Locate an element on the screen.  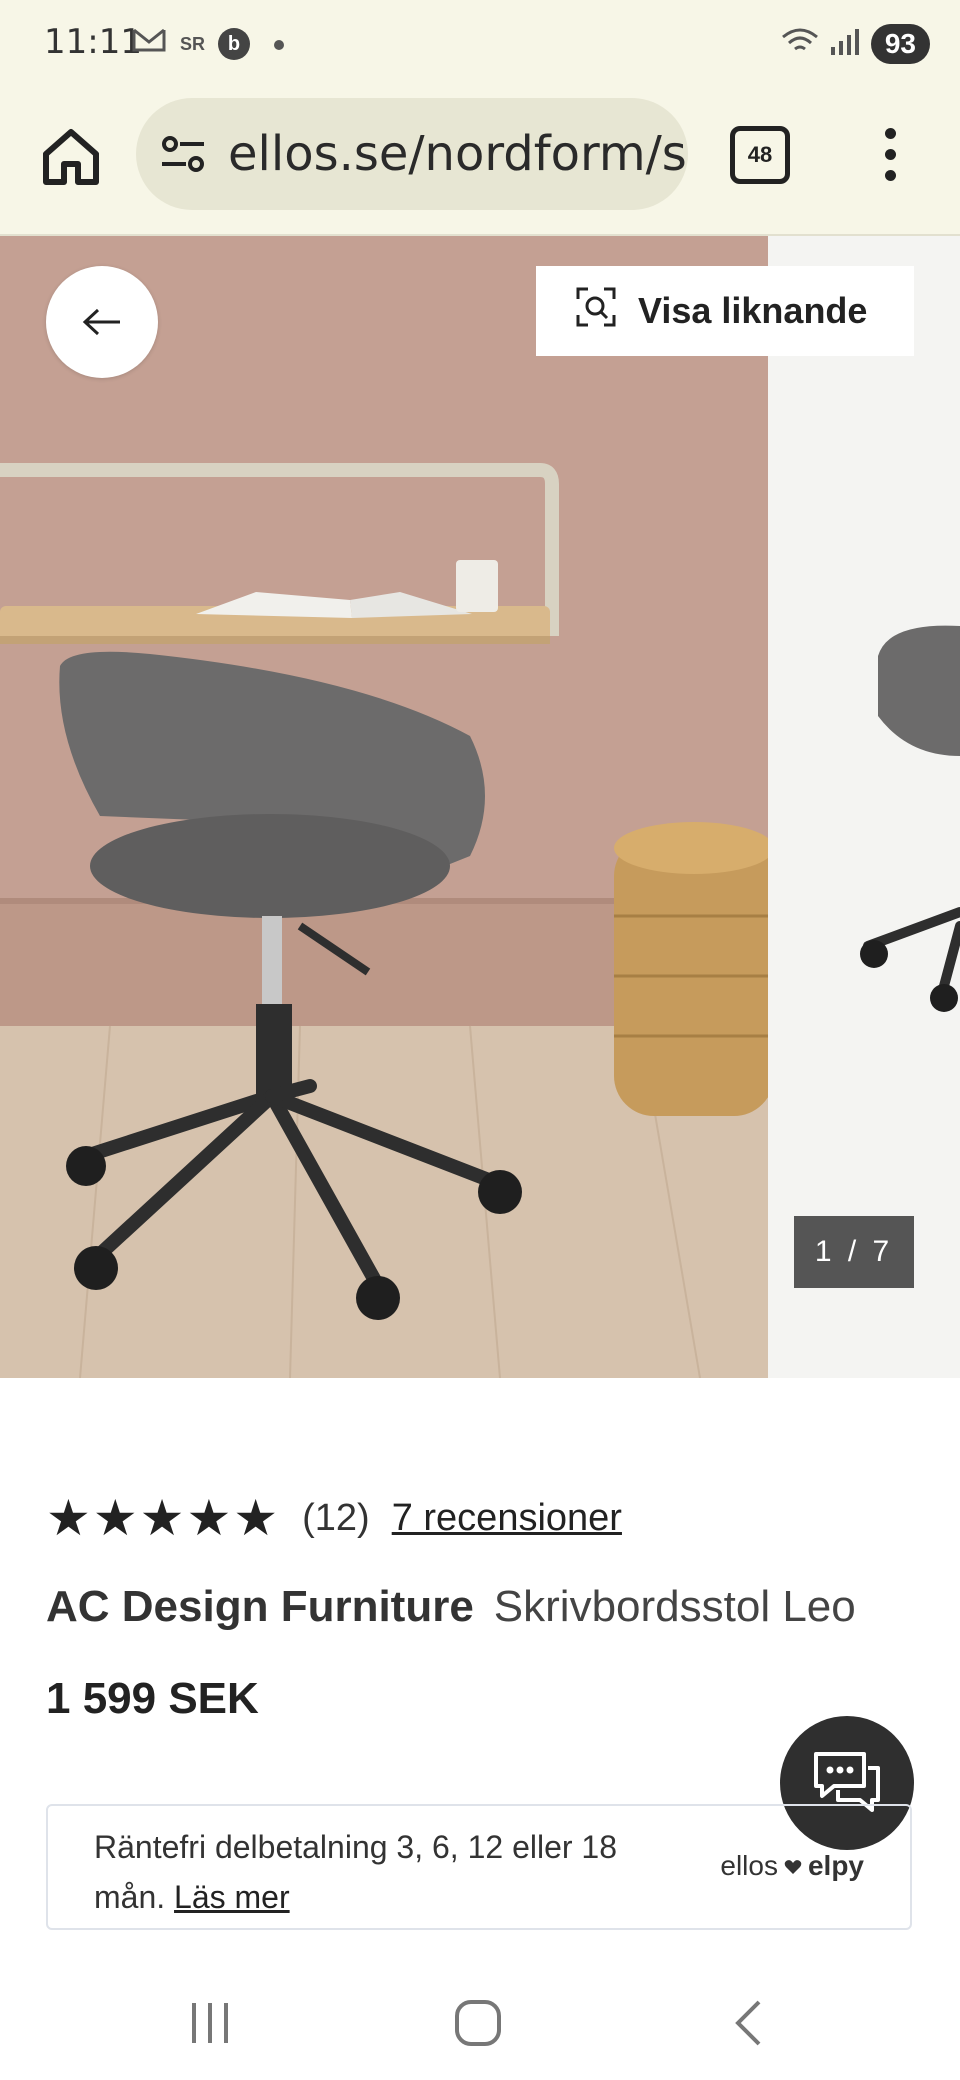
status-time: 11:11 is located at coordinates (93, 42).